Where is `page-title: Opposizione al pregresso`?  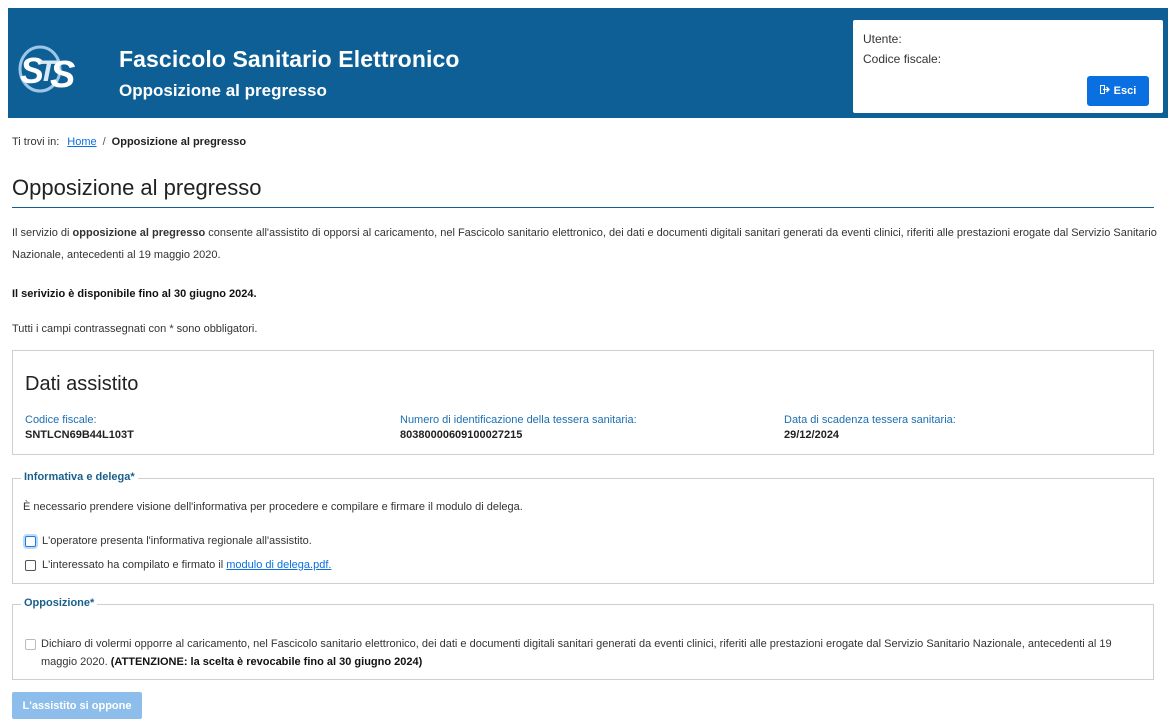 page-title: Opposizione al pregresso is located at coordinates (137, 187).